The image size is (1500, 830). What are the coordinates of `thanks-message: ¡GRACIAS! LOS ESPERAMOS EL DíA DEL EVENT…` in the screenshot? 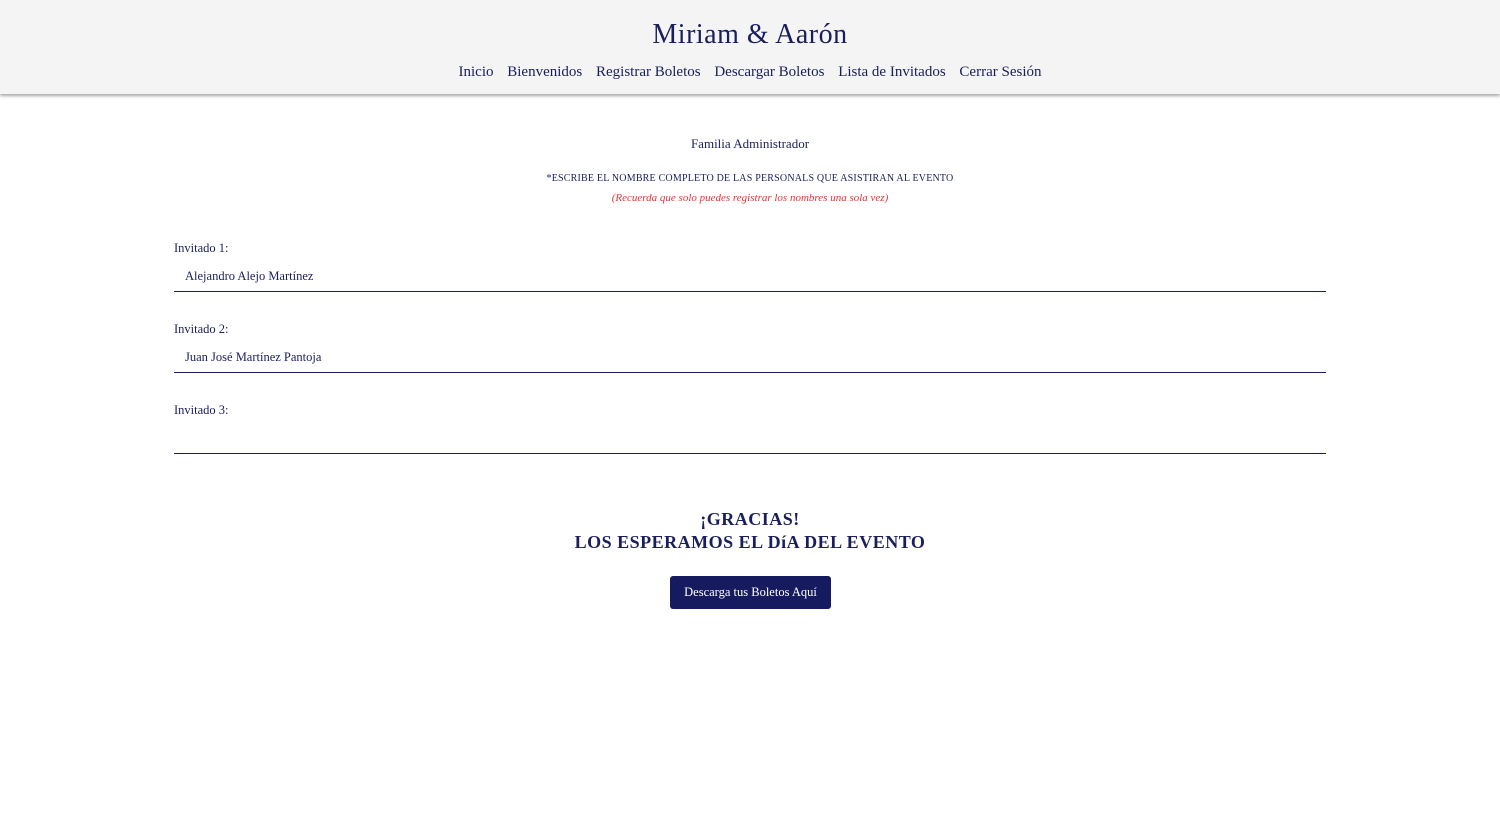 It's located at (750, 531).